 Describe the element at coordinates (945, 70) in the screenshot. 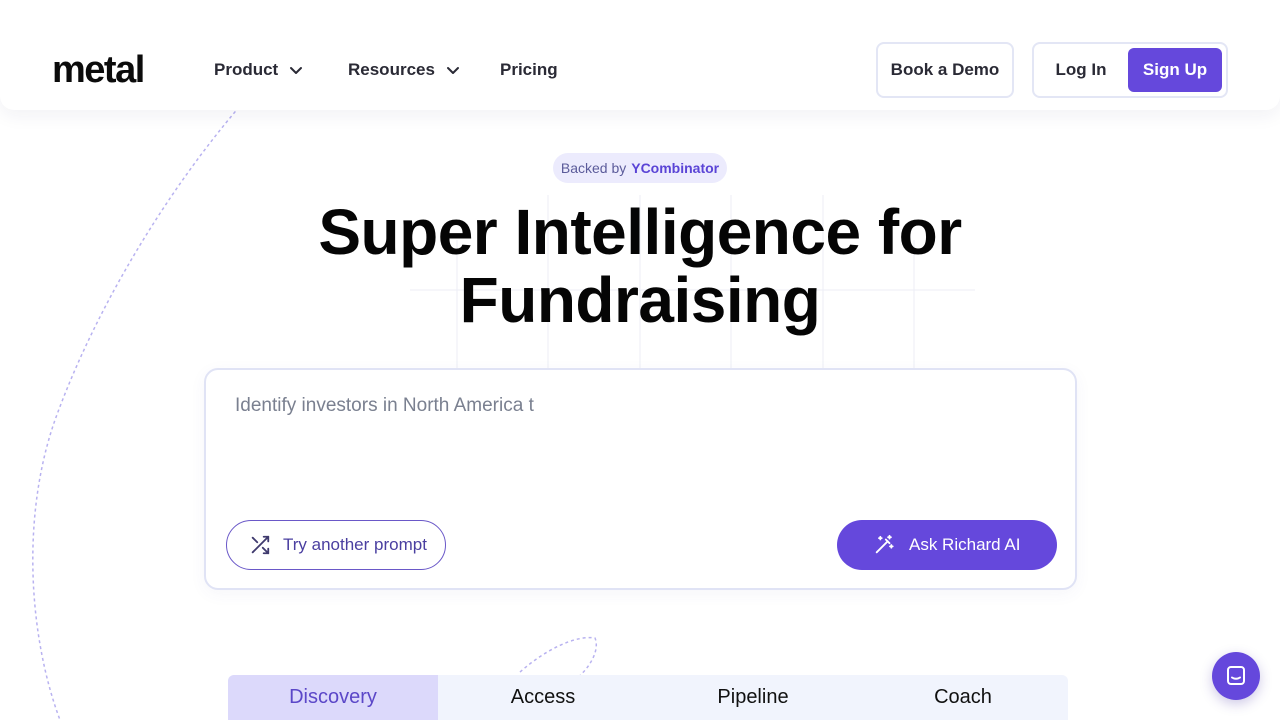

I see `book-demo-button: Book a Demo` at that location.